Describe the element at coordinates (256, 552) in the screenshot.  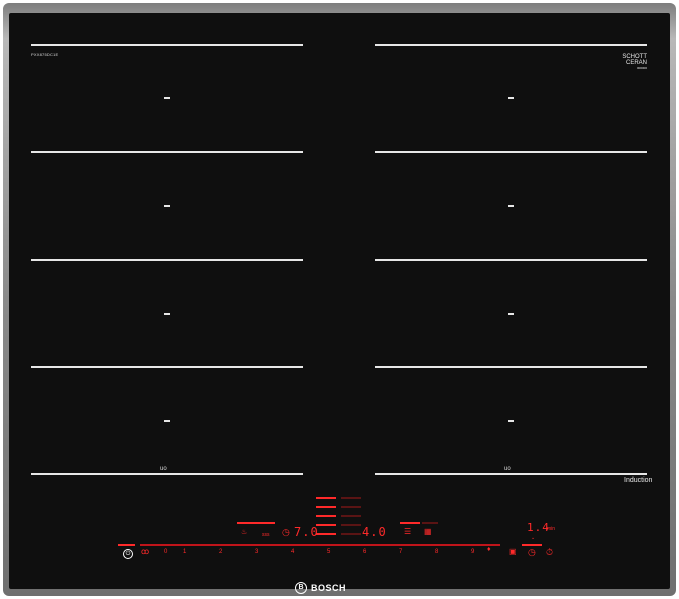
I see `slider-value-3: 3` at that location.